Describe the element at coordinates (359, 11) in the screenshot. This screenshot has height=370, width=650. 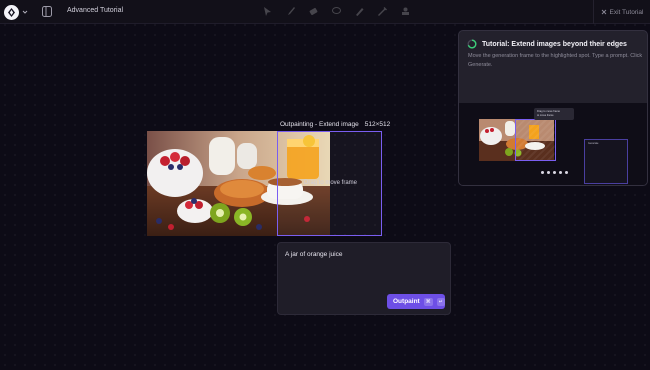
I see `pen-icon` at that location.